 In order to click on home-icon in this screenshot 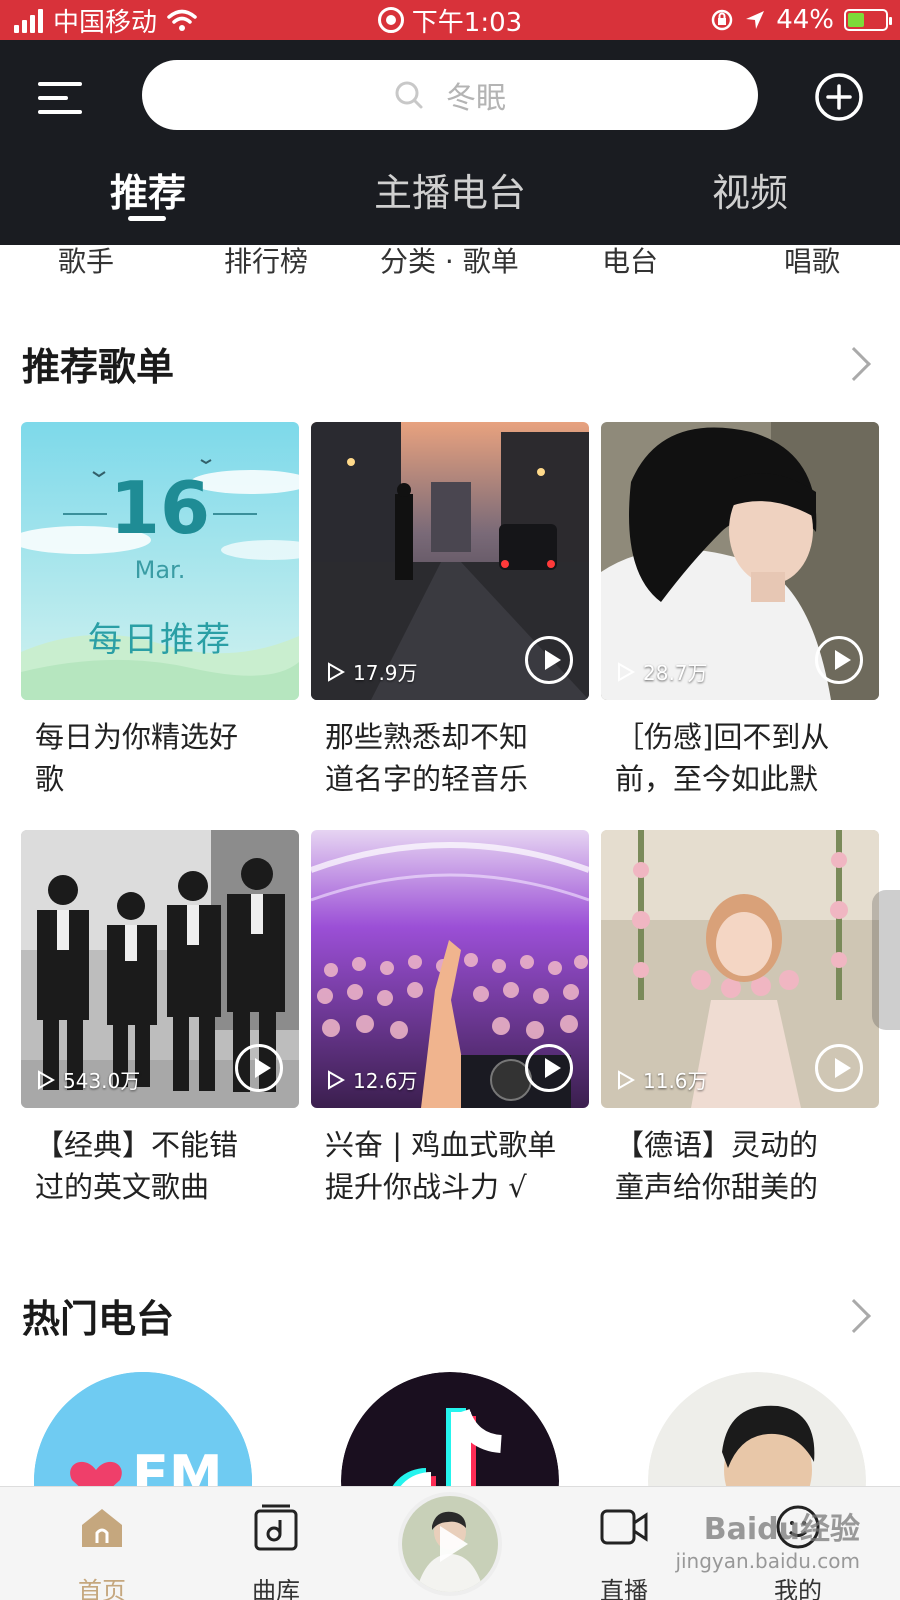, I will do `click(102, 1528)`.